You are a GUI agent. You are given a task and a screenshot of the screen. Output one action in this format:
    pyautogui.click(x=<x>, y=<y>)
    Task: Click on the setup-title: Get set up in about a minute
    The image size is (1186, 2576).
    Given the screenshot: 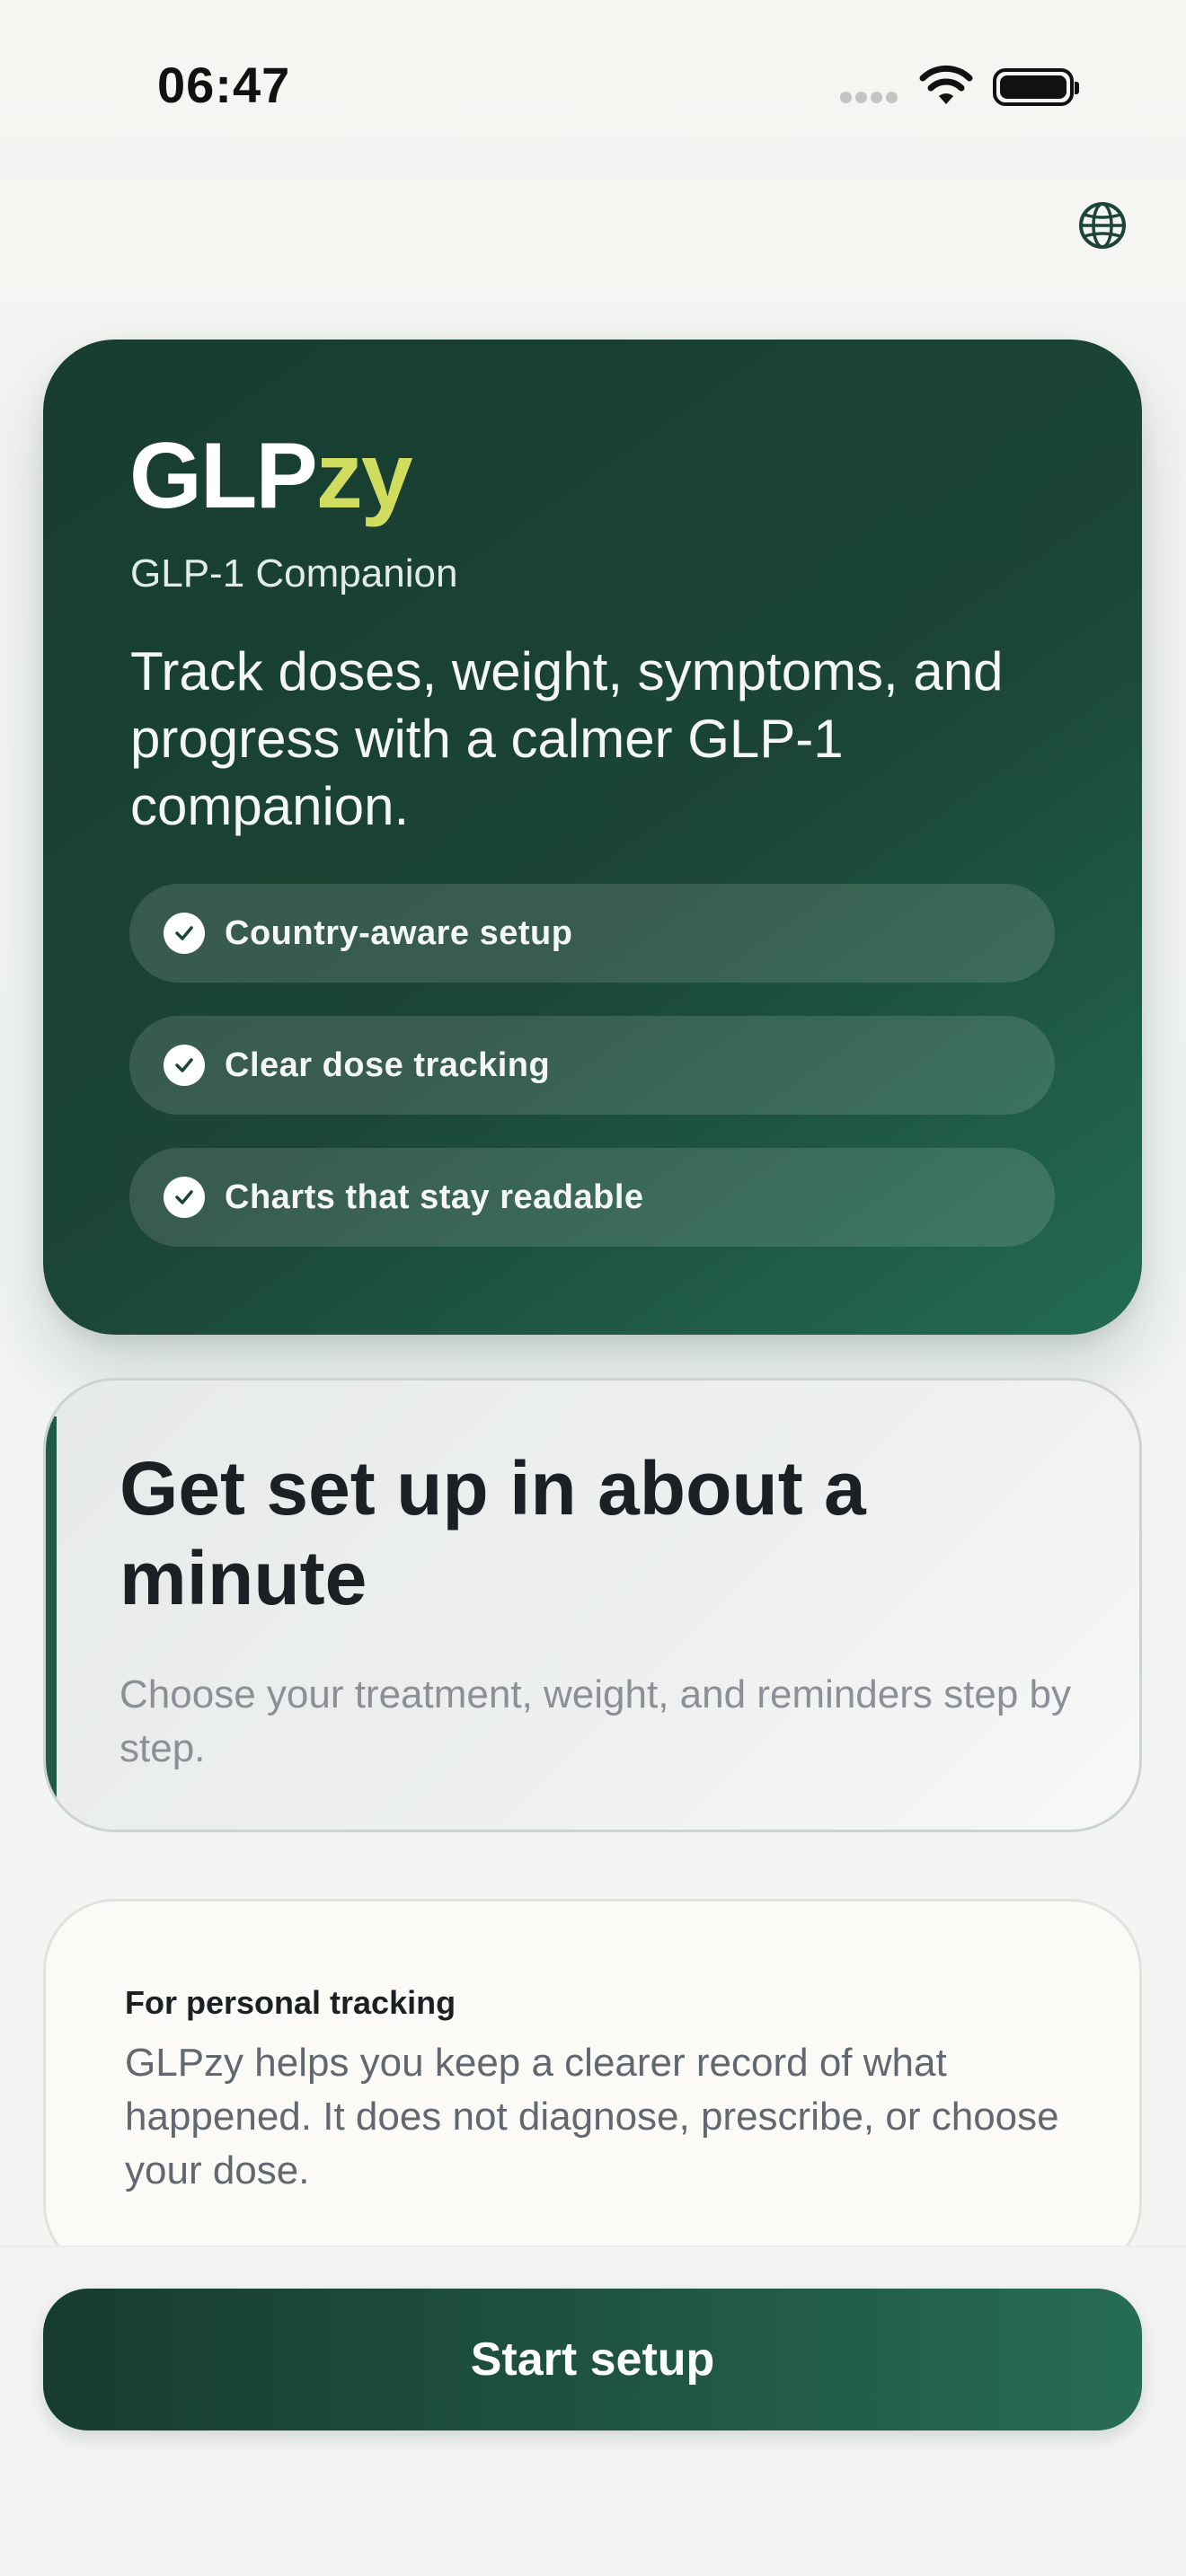 What is the action you would take?
    pyautogui.click(x=492, y=1533)
    